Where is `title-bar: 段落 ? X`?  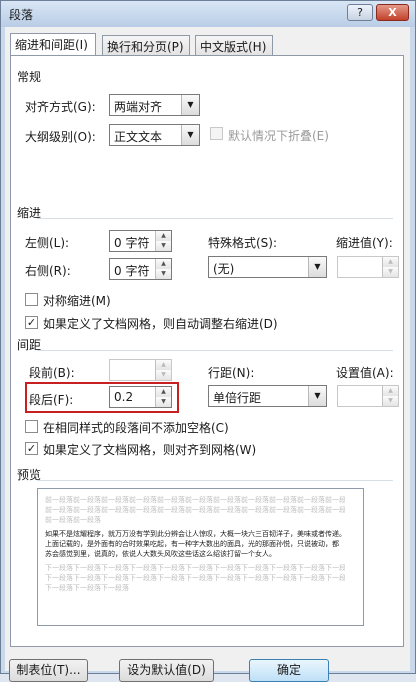 title-bar: 段落 ? X is located at coordinates (208, 14).